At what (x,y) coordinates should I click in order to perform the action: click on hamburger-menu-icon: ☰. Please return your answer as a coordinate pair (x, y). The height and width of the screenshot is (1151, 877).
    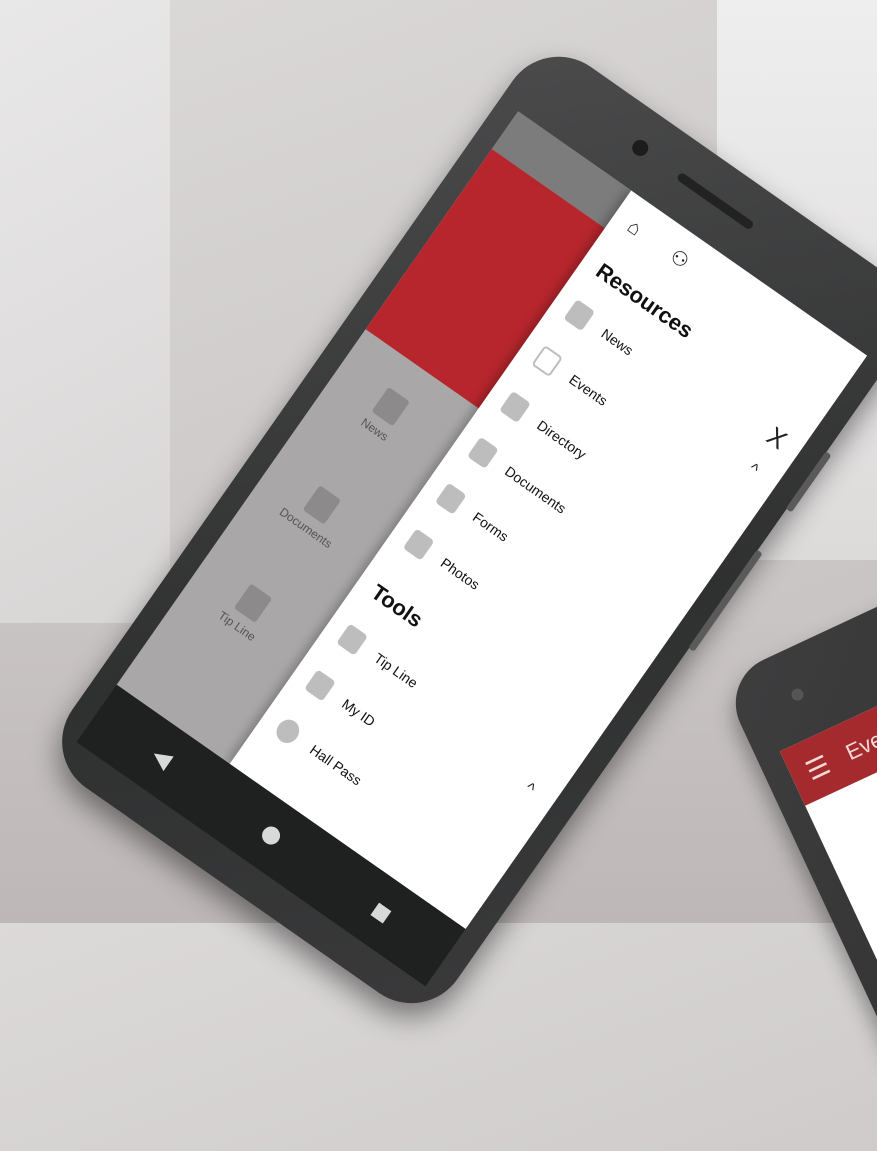
    Looking at the image, I should click on (818, 768).